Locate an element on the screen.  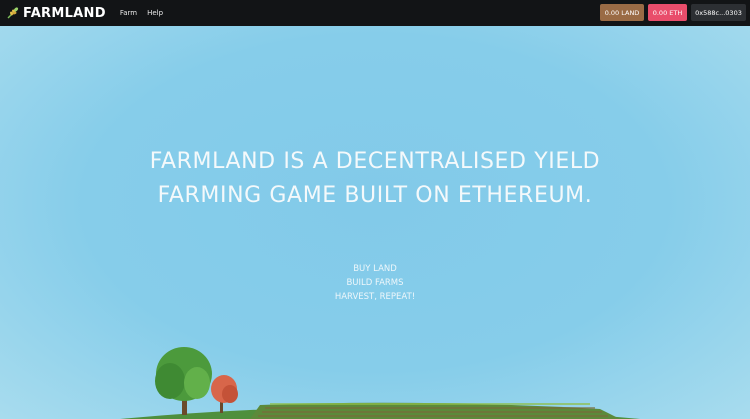
wheat-icon is located at coordinates (13, 13).